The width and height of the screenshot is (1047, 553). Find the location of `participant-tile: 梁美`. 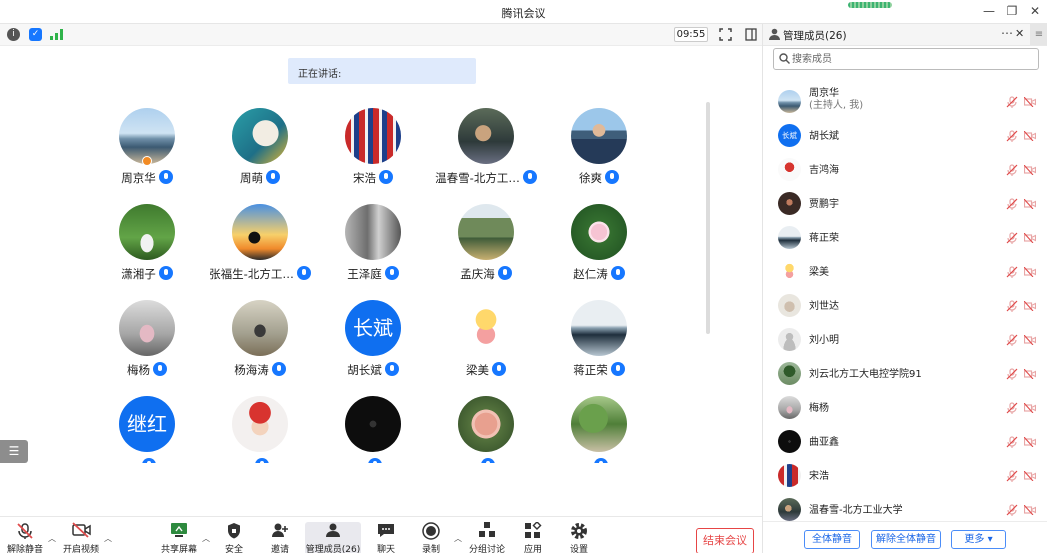

participant-tile: 梁美 is located at coordinates (486, 340).